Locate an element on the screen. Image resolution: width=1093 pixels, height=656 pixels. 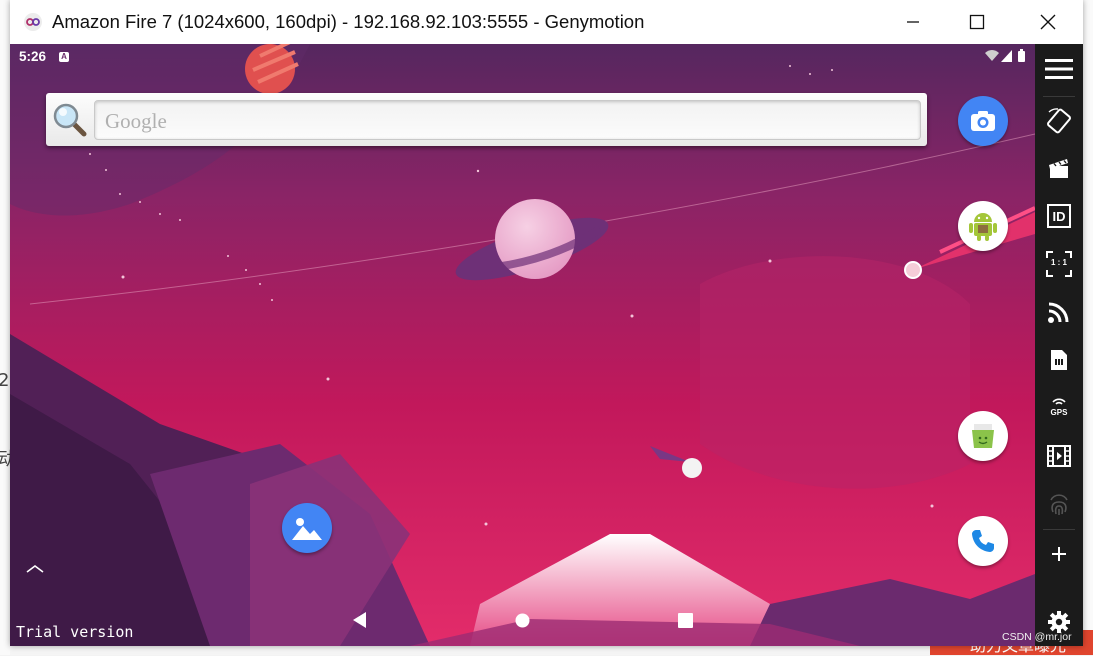
menu-icon is located at coordinates (1059, 69).